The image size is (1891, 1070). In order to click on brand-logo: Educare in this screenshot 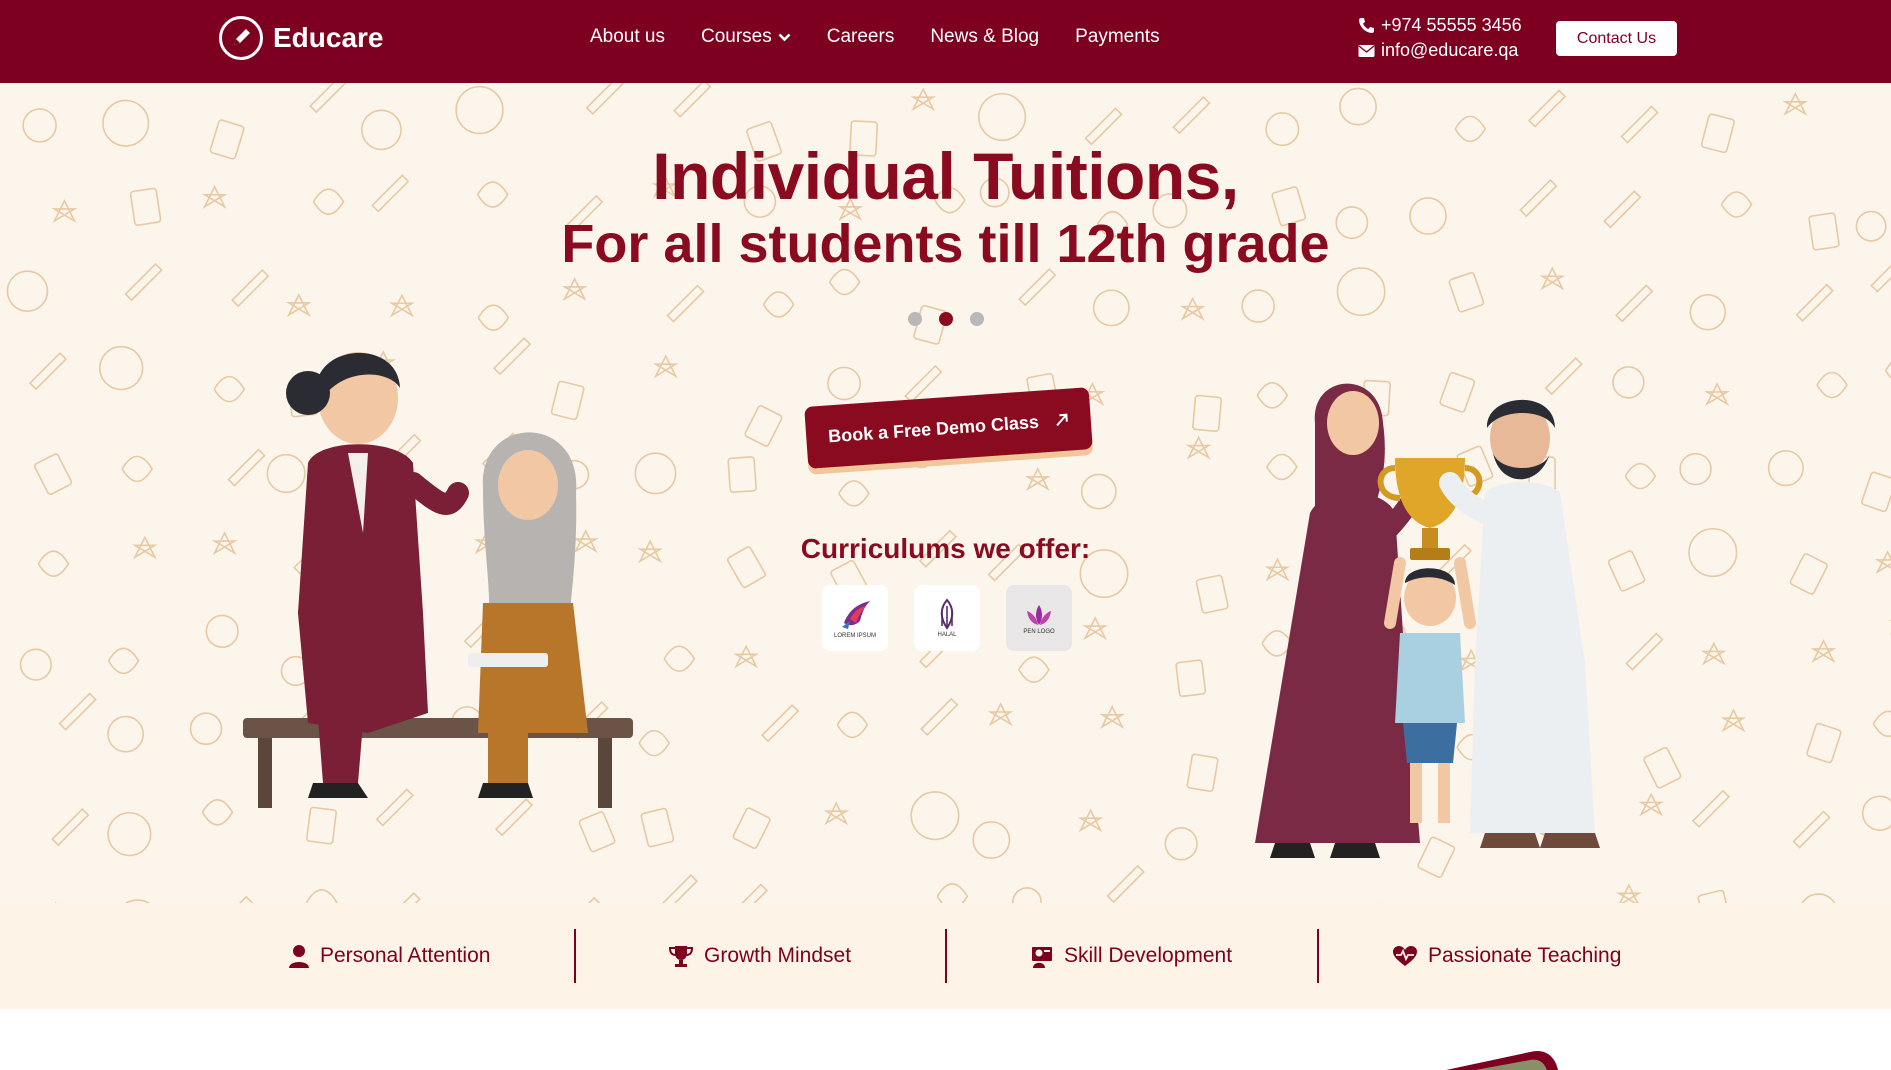, I will do `click(301, 38)`.